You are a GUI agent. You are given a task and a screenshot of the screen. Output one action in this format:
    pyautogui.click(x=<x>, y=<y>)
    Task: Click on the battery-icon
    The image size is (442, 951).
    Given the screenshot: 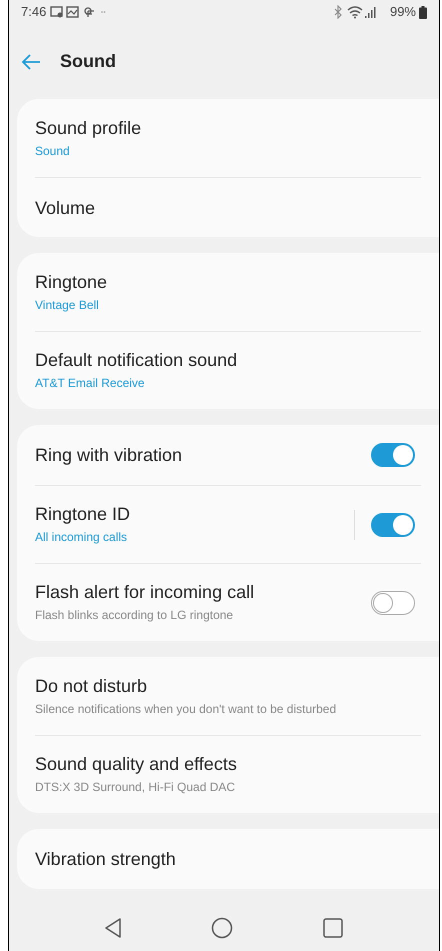 What is the action you would take?
    pyautogui.click(x=423, y=12)
    